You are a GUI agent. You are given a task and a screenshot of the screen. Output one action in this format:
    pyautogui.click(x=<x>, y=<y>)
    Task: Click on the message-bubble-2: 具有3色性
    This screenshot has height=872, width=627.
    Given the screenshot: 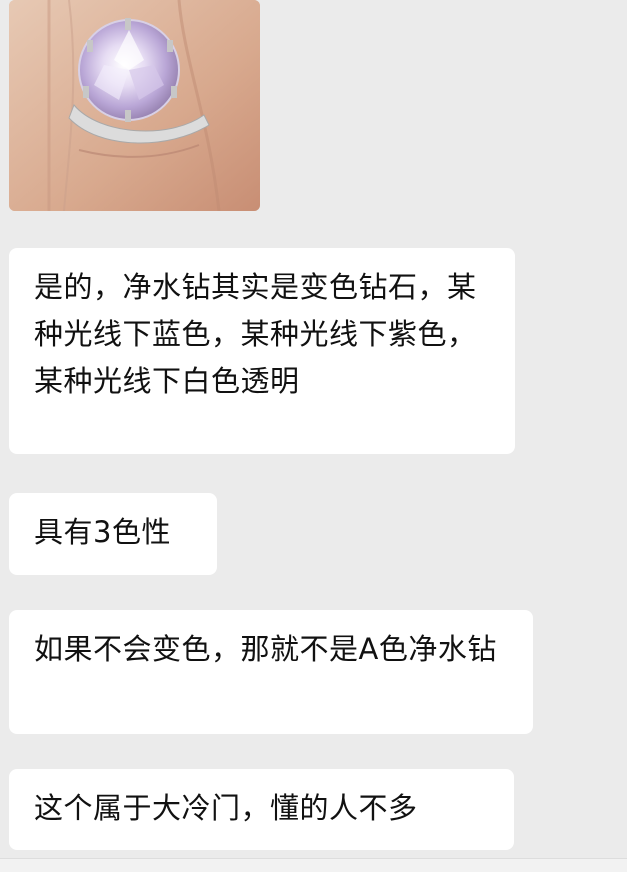 What is the action you would take?
    pyautogui.click(x=113, y=534)
    